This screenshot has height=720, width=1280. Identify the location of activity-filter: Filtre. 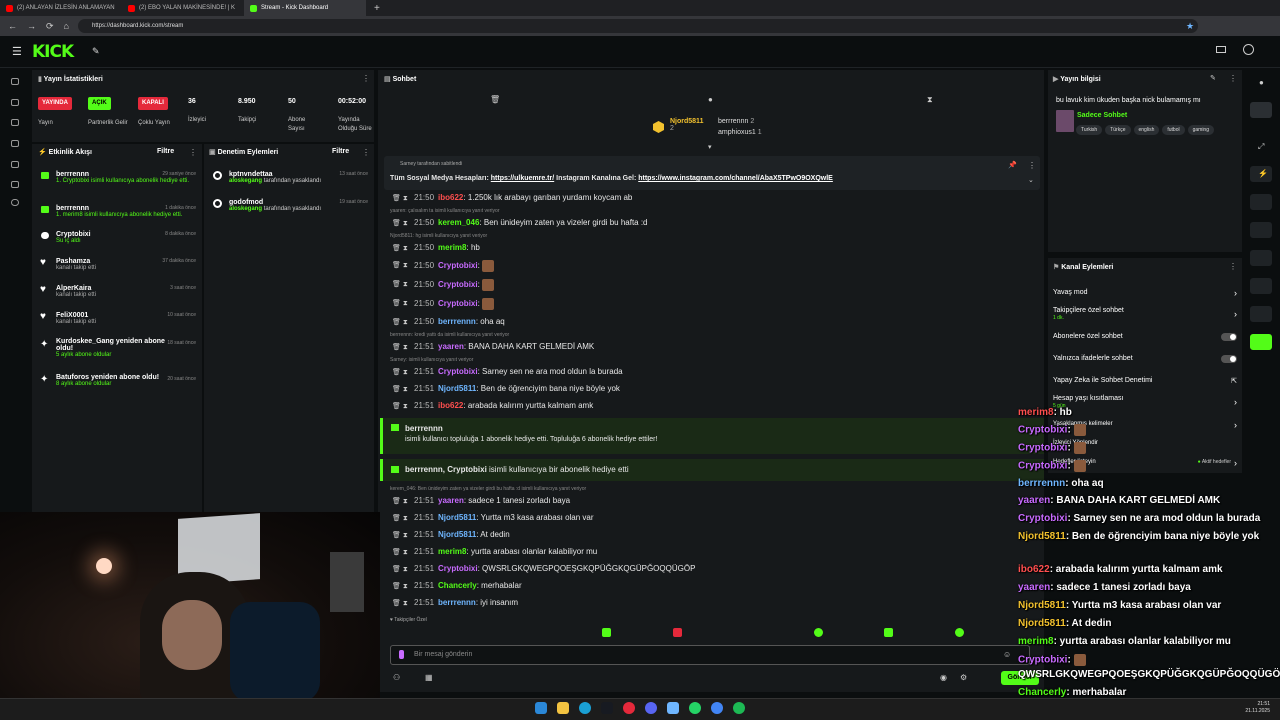
(165, 151).